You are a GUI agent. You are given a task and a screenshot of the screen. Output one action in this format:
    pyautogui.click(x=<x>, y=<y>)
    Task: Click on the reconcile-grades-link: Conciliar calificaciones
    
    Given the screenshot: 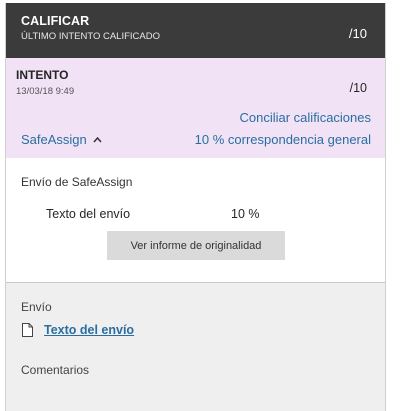 What is the action you would take?
    pyautogui.click(x=306, y=117)
    